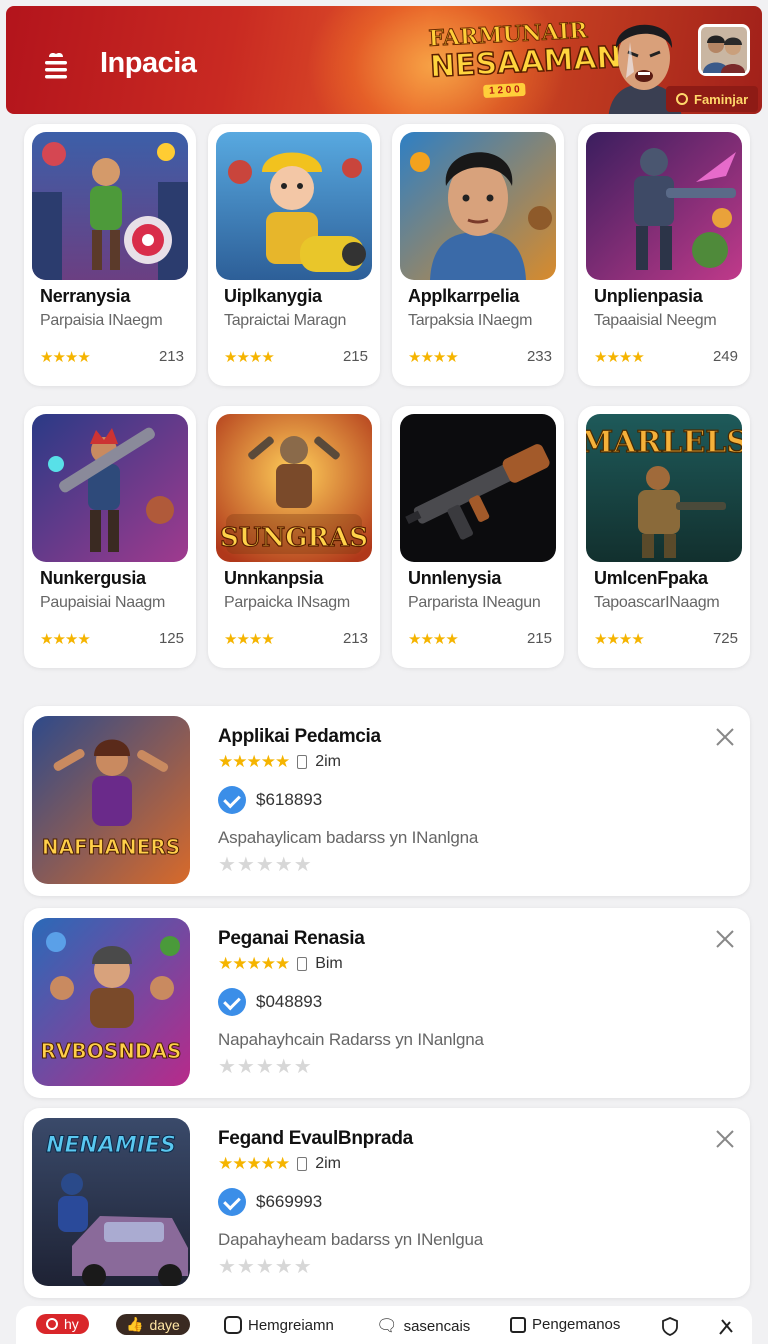 The width and height of the screenshot is (768, 1344). I want to click on tools-icon, so click(726, 1327).